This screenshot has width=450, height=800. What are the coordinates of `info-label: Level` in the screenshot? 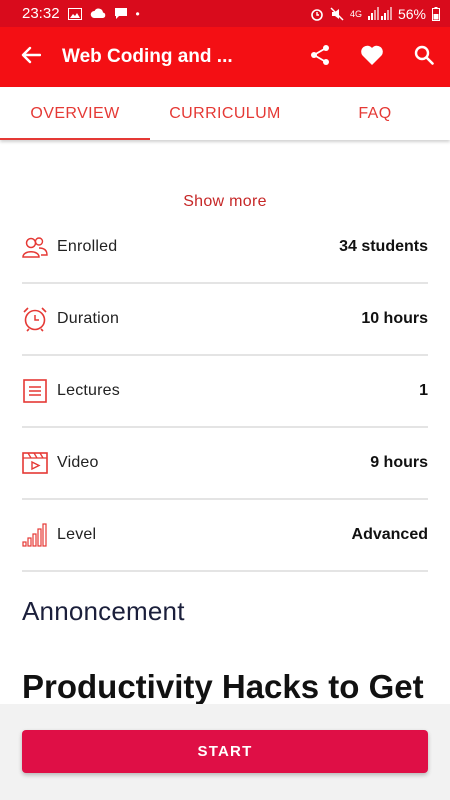 It's located at (77, 534).